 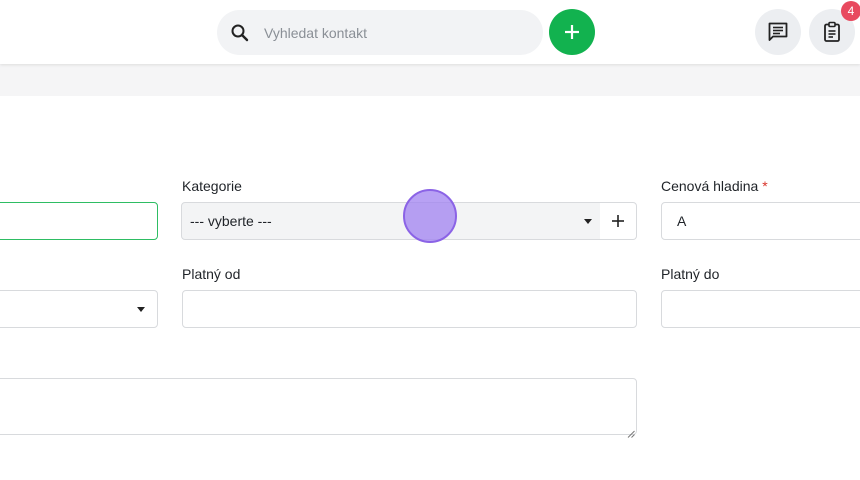 I want to click on add-category-button, so click(x=618, y=221).